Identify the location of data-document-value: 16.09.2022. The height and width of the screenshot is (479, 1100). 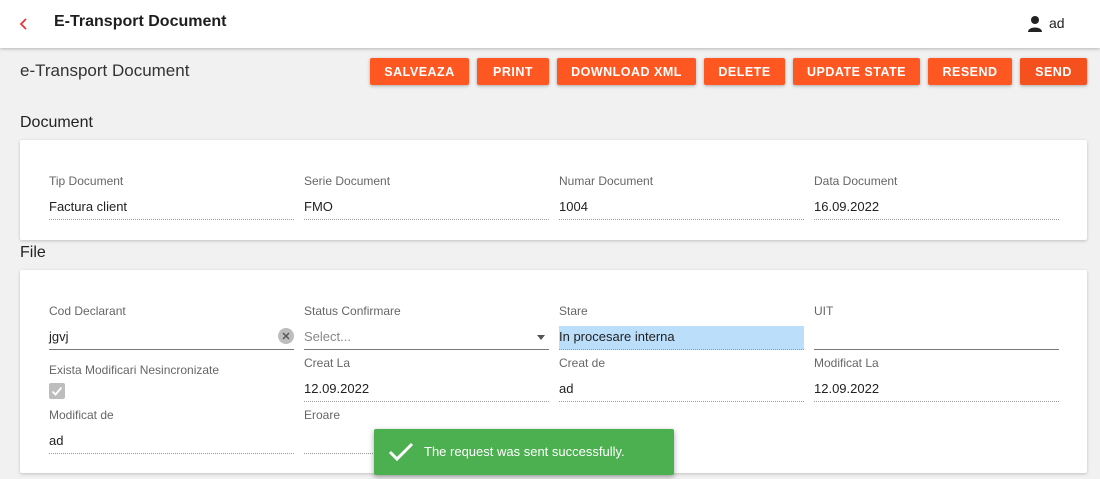
(936, 208).